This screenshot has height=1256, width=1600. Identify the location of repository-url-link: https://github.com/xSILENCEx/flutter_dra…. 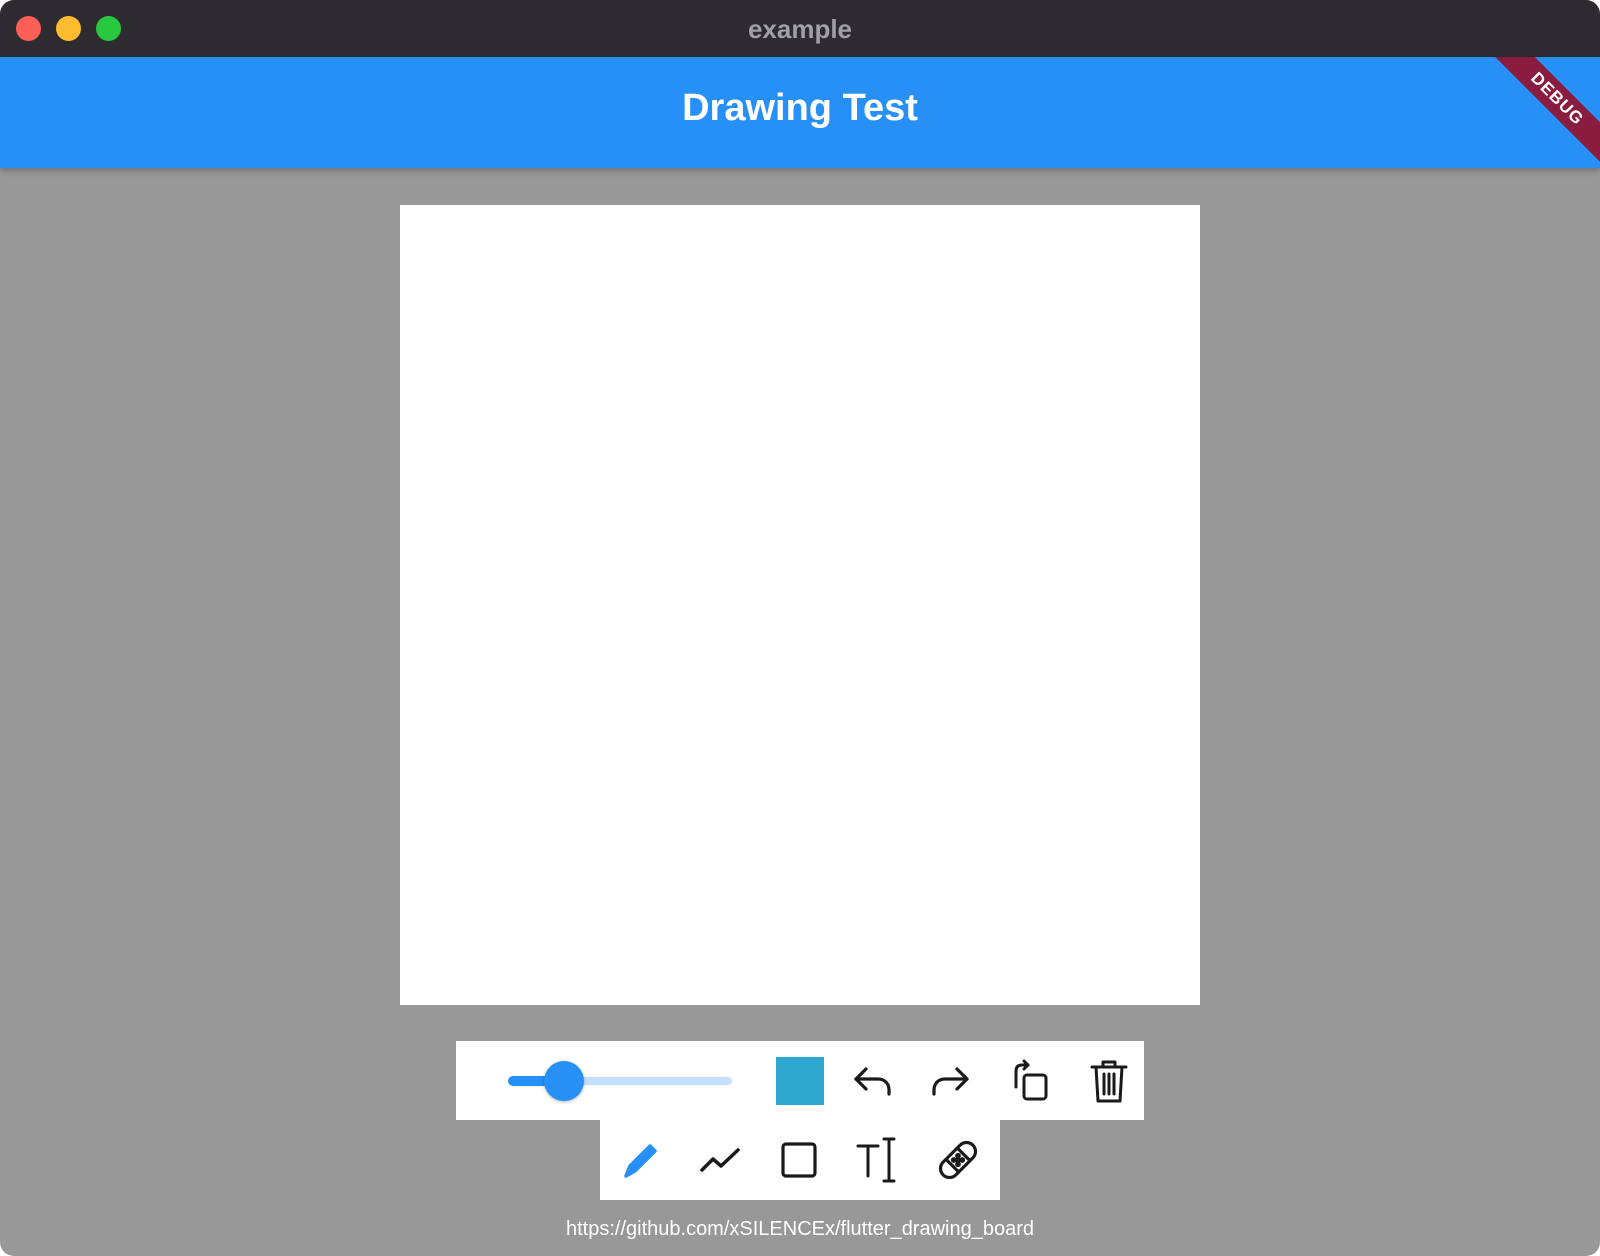
(800, 1229).